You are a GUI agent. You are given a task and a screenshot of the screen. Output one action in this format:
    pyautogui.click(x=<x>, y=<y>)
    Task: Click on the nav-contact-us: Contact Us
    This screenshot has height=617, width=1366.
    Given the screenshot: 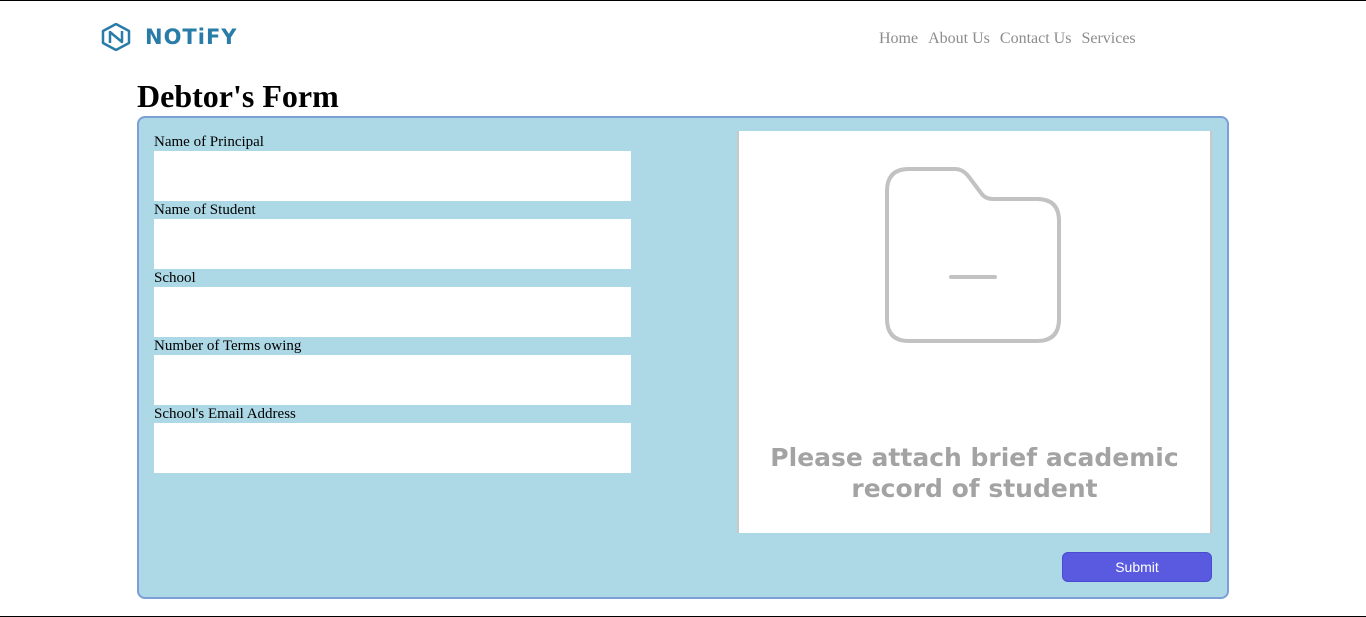 What is the action you would take?
    pyautogui.click(x=1036, y=39)
    